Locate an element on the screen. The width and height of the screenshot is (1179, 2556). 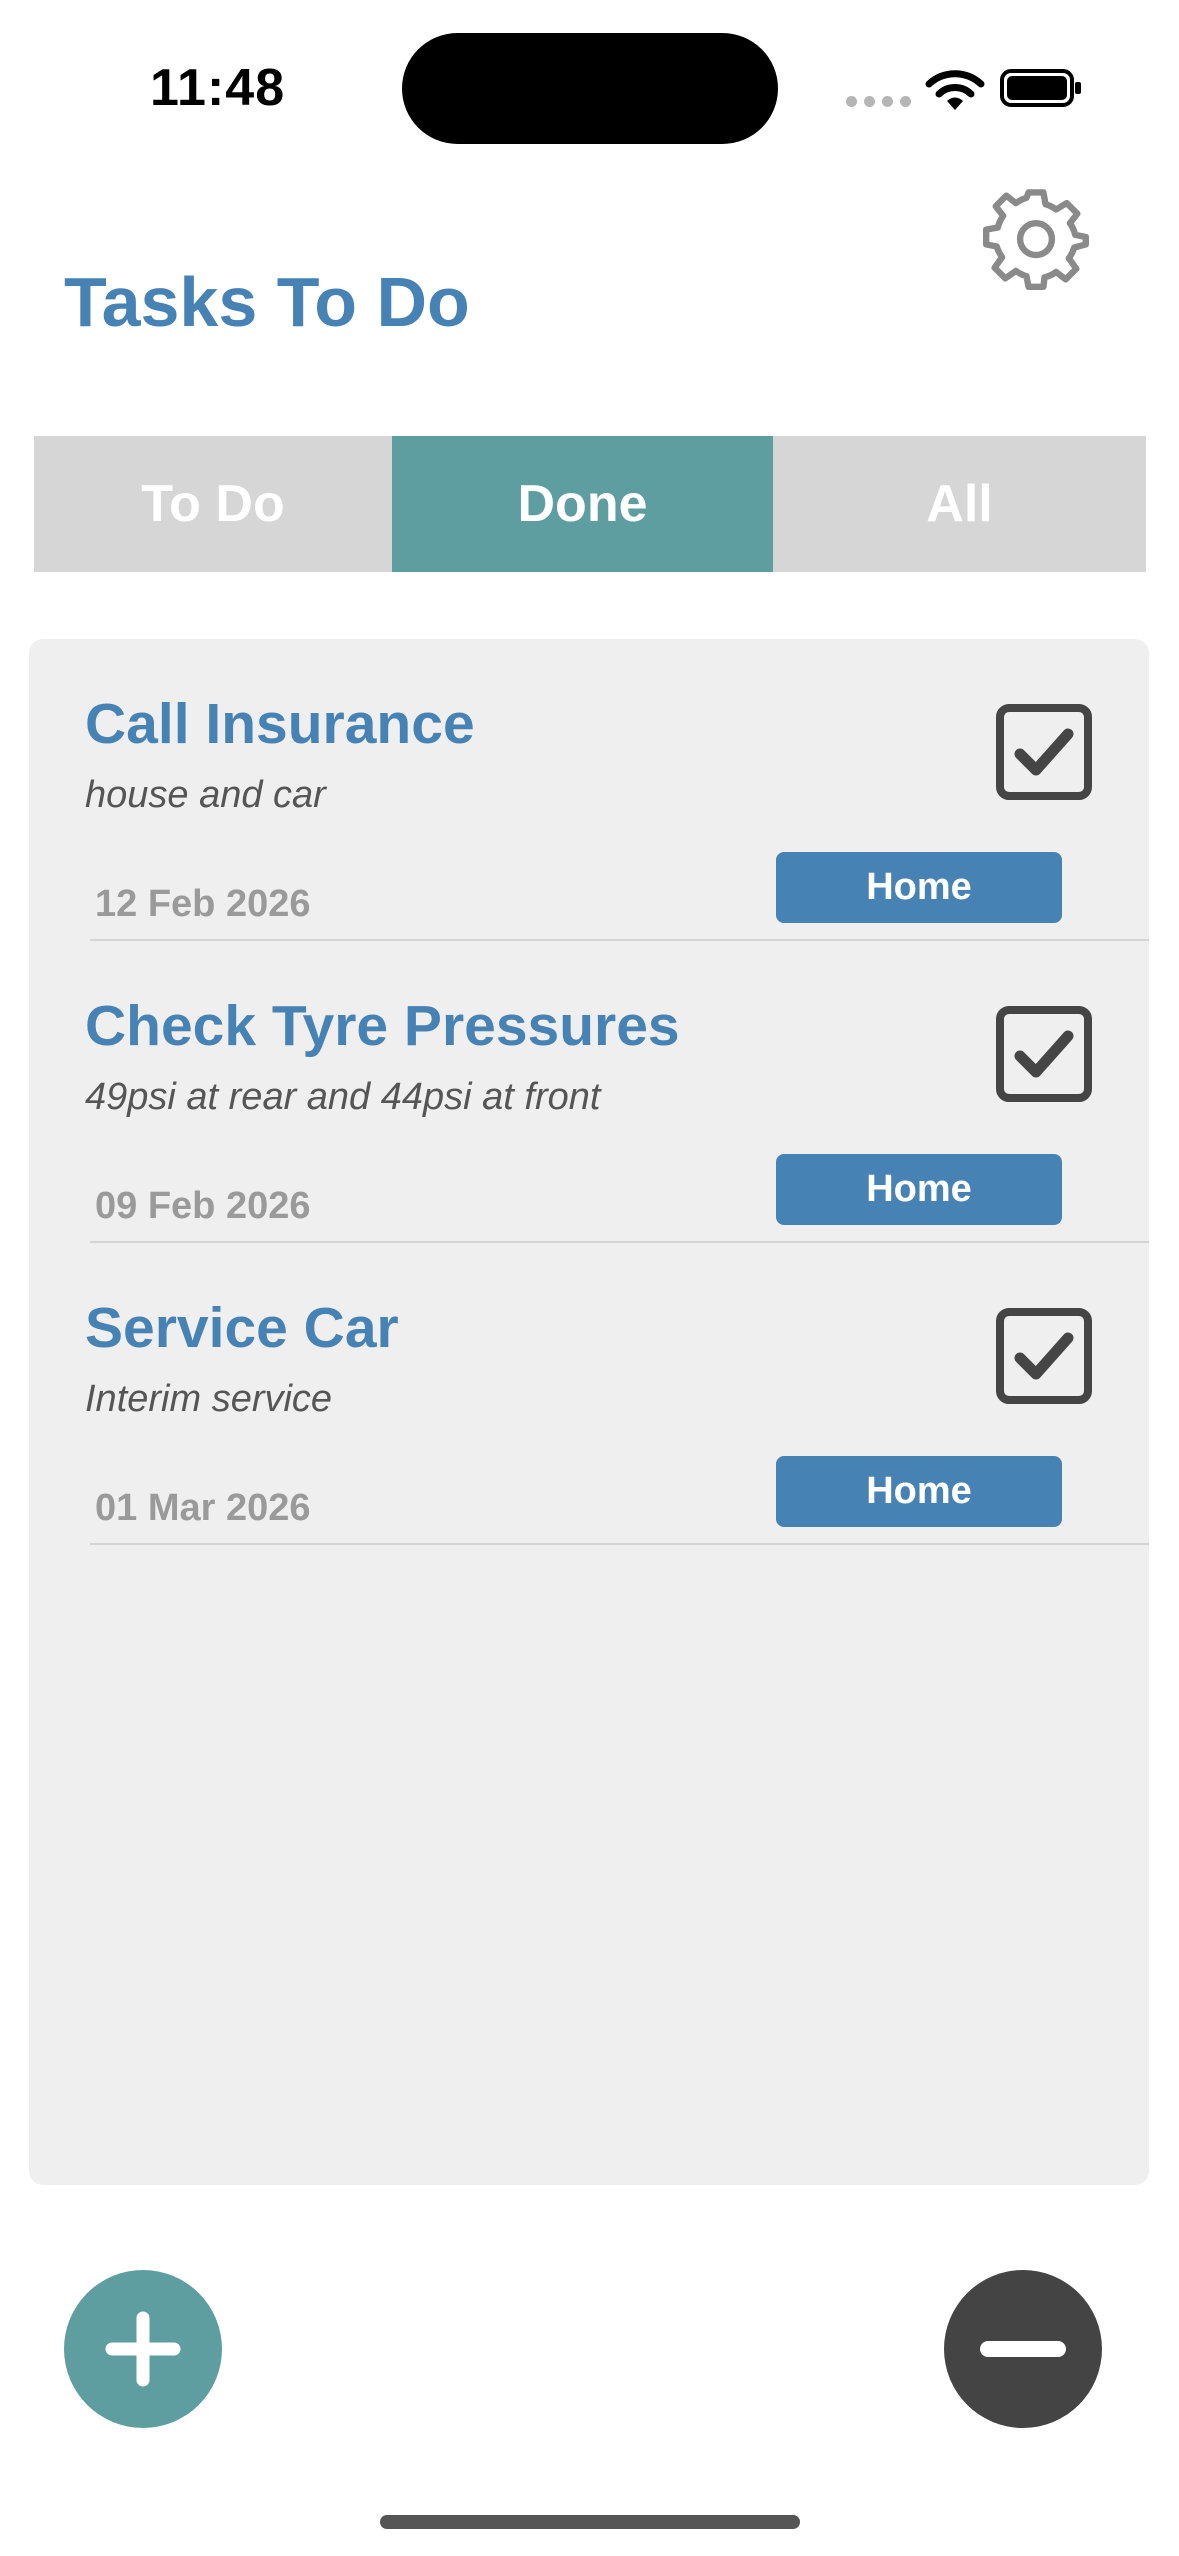
settings-gear-icon is located at coordinates (1036, 237).